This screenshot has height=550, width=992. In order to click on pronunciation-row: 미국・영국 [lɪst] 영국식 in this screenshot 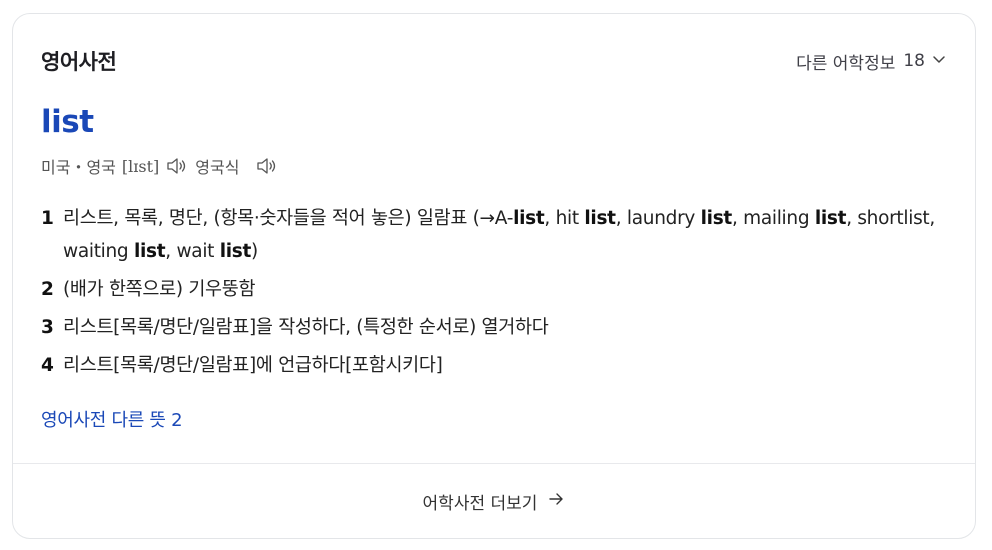, I will do `click(160, 166)`.